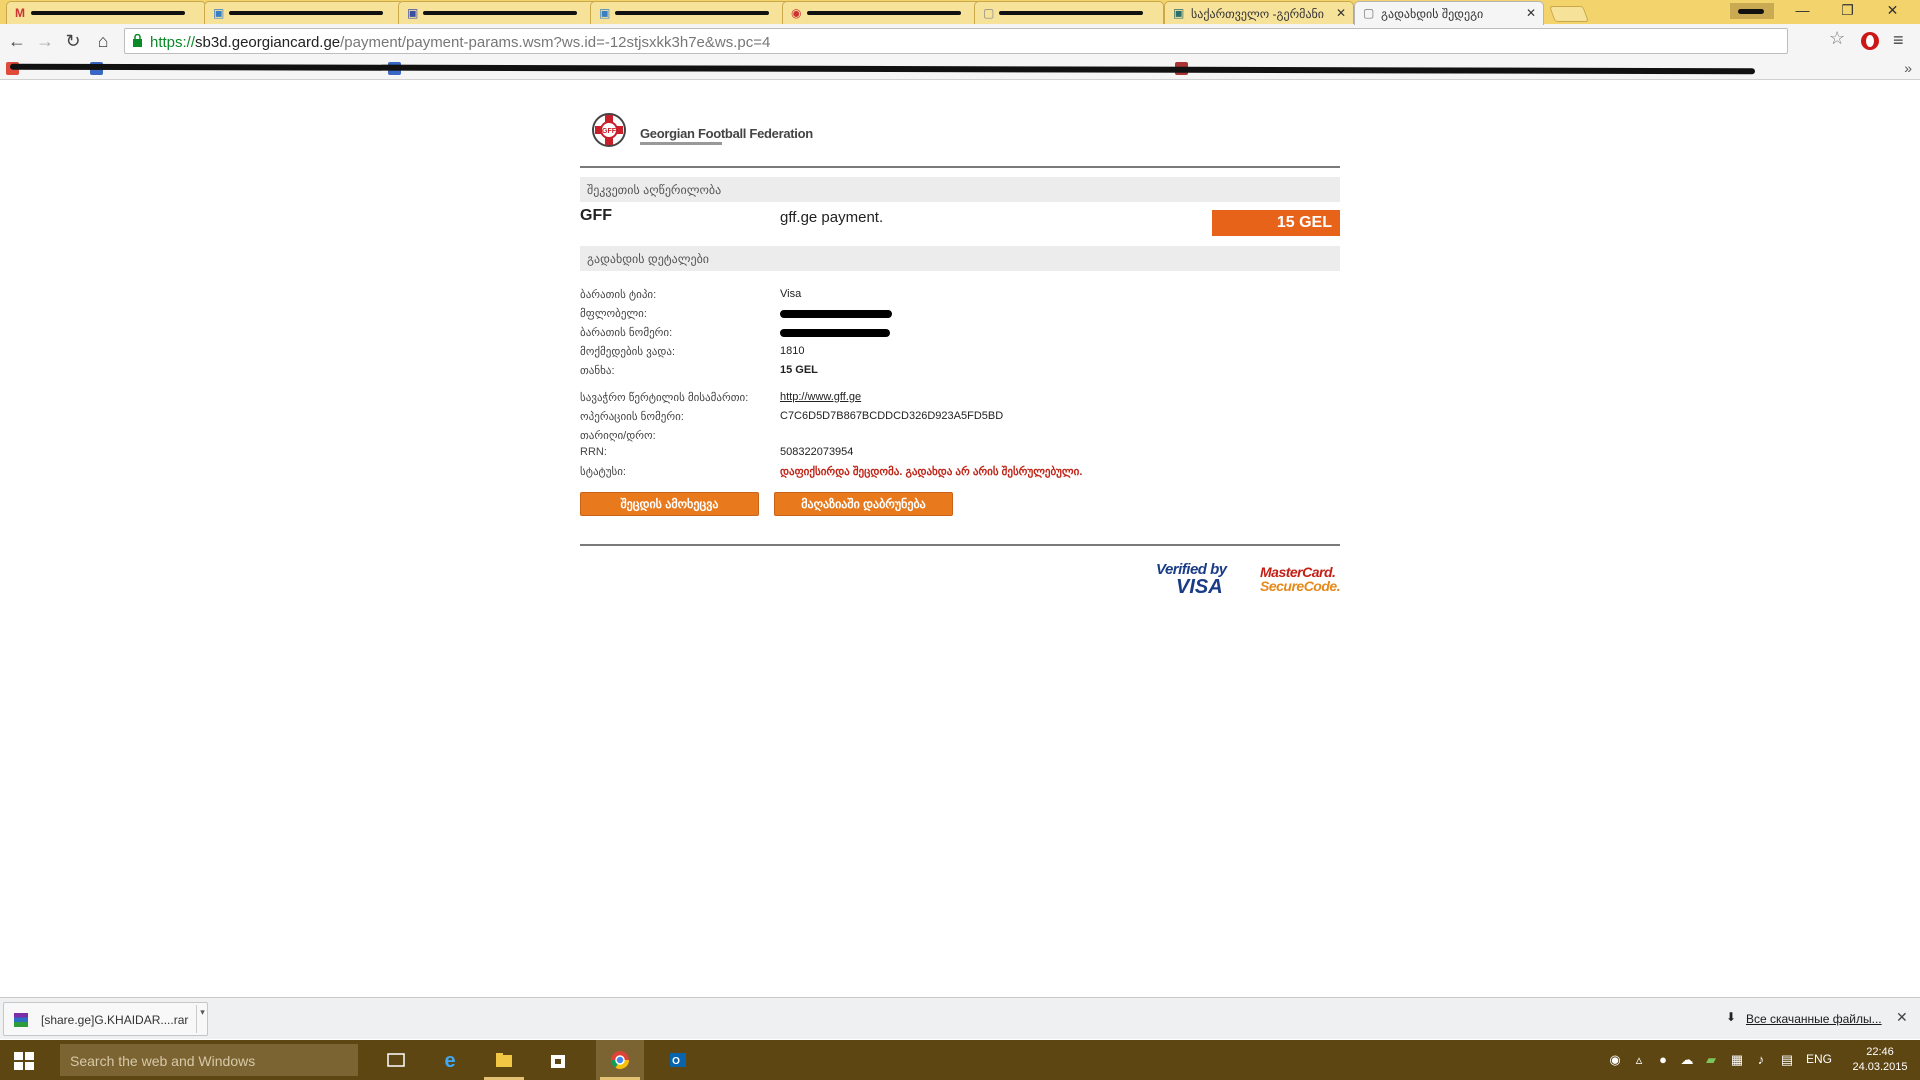 The height and width of the screenshot is (1080, 1920). Describe the element at coordinates (1761, 1060) in the screenshot. I see `volume-icon: ♪` at that location.